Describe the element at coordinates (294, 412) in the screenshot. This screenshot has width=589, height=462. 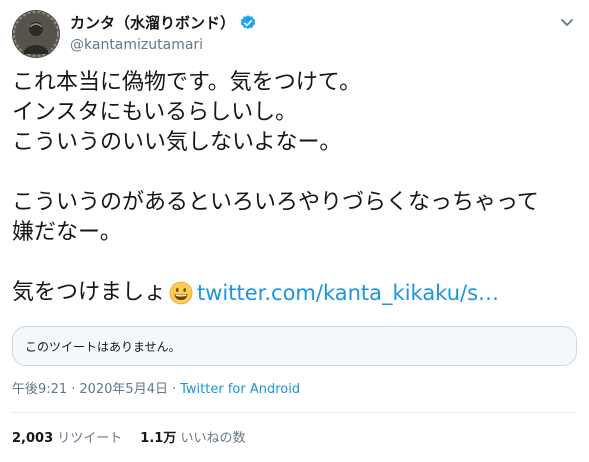
I see `divider` at that location.